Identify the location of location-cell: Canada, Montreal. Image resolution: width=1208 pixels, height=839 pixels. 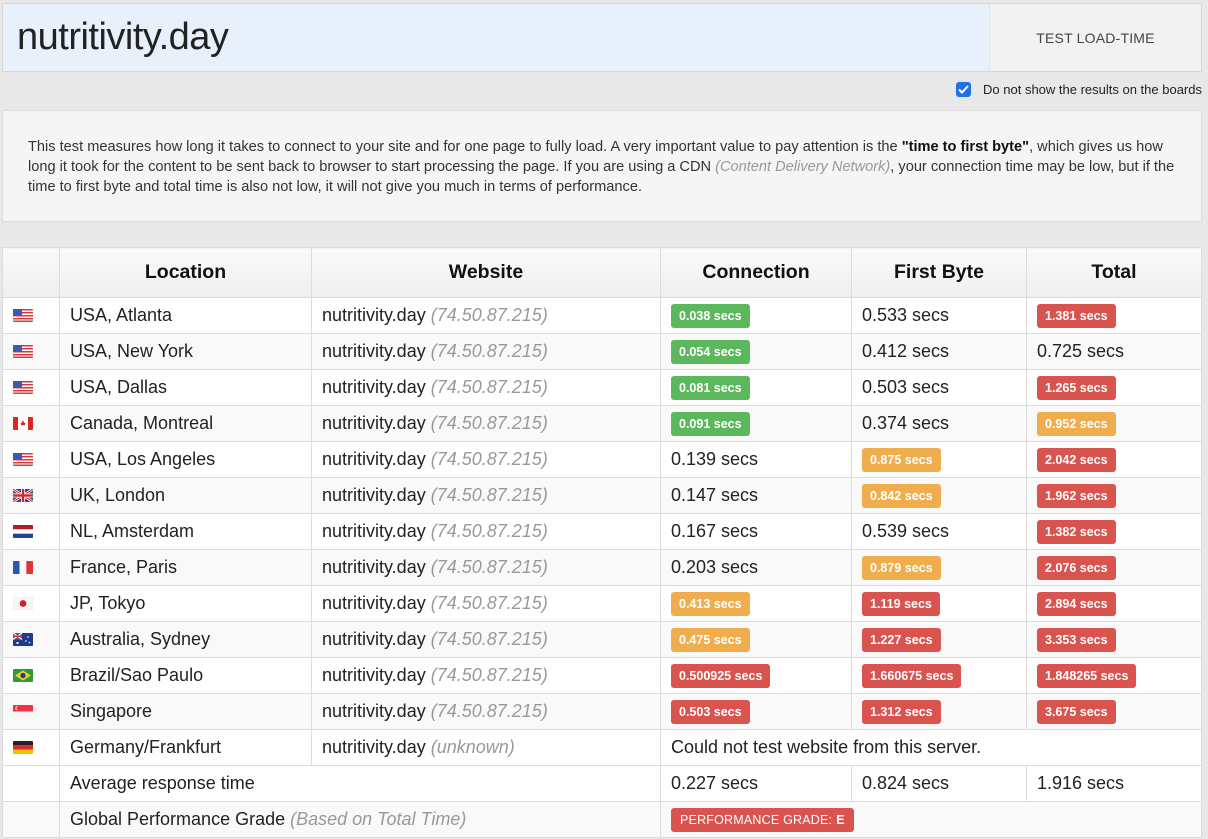
(185, 423).